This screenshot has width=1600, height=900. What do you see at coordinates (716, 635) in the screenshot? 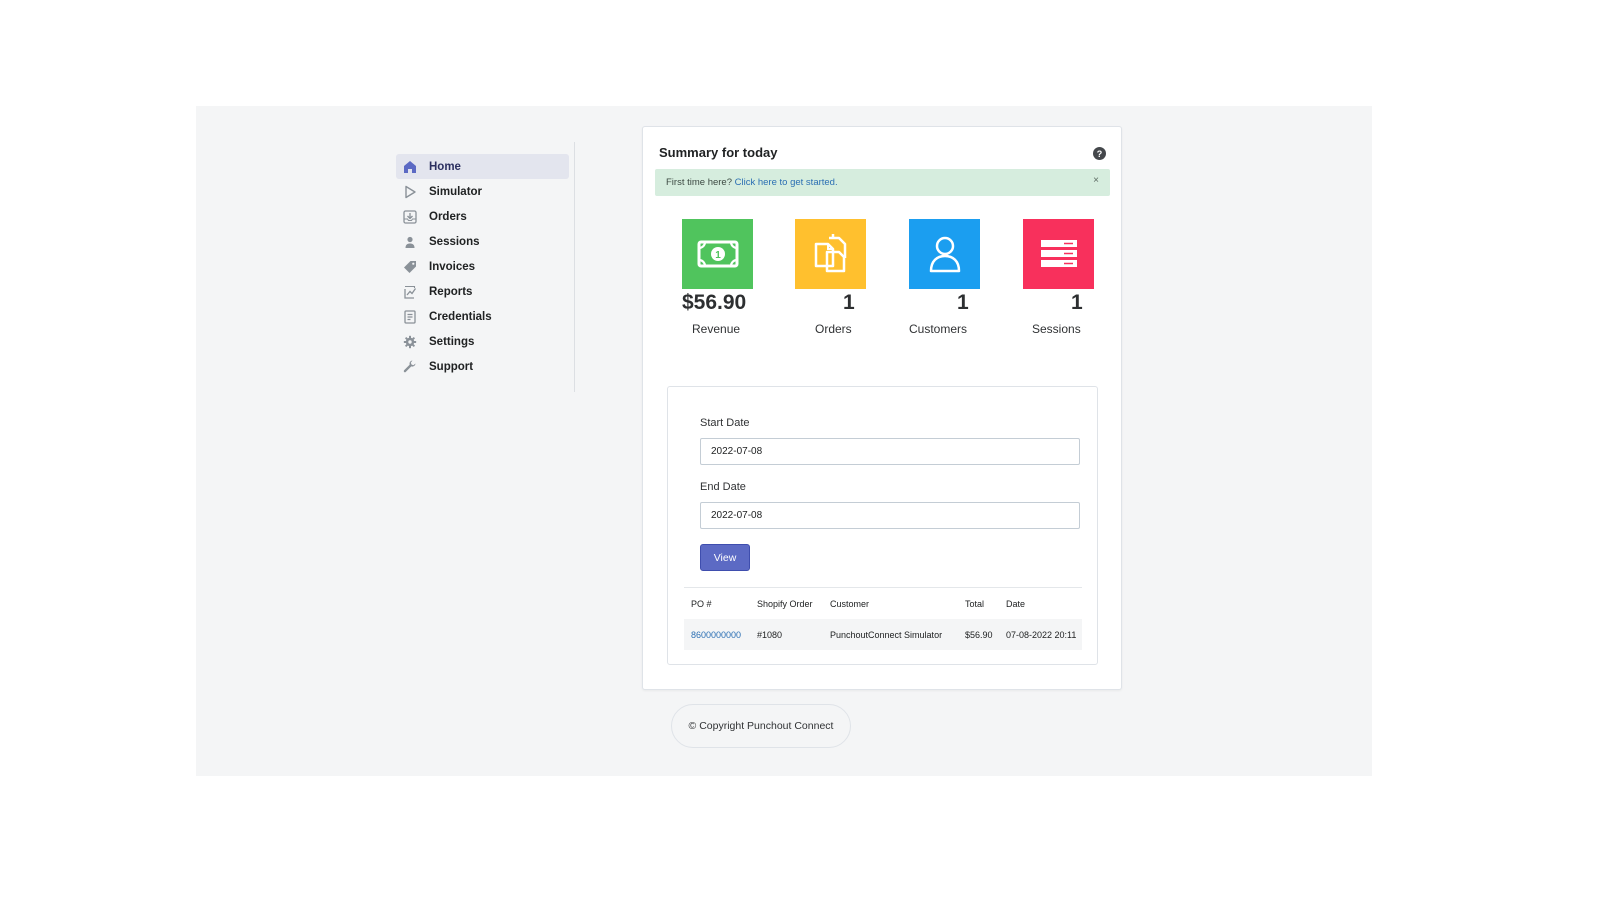
I see `po-number-link: 8600000000` at bounding box center [716, 635].